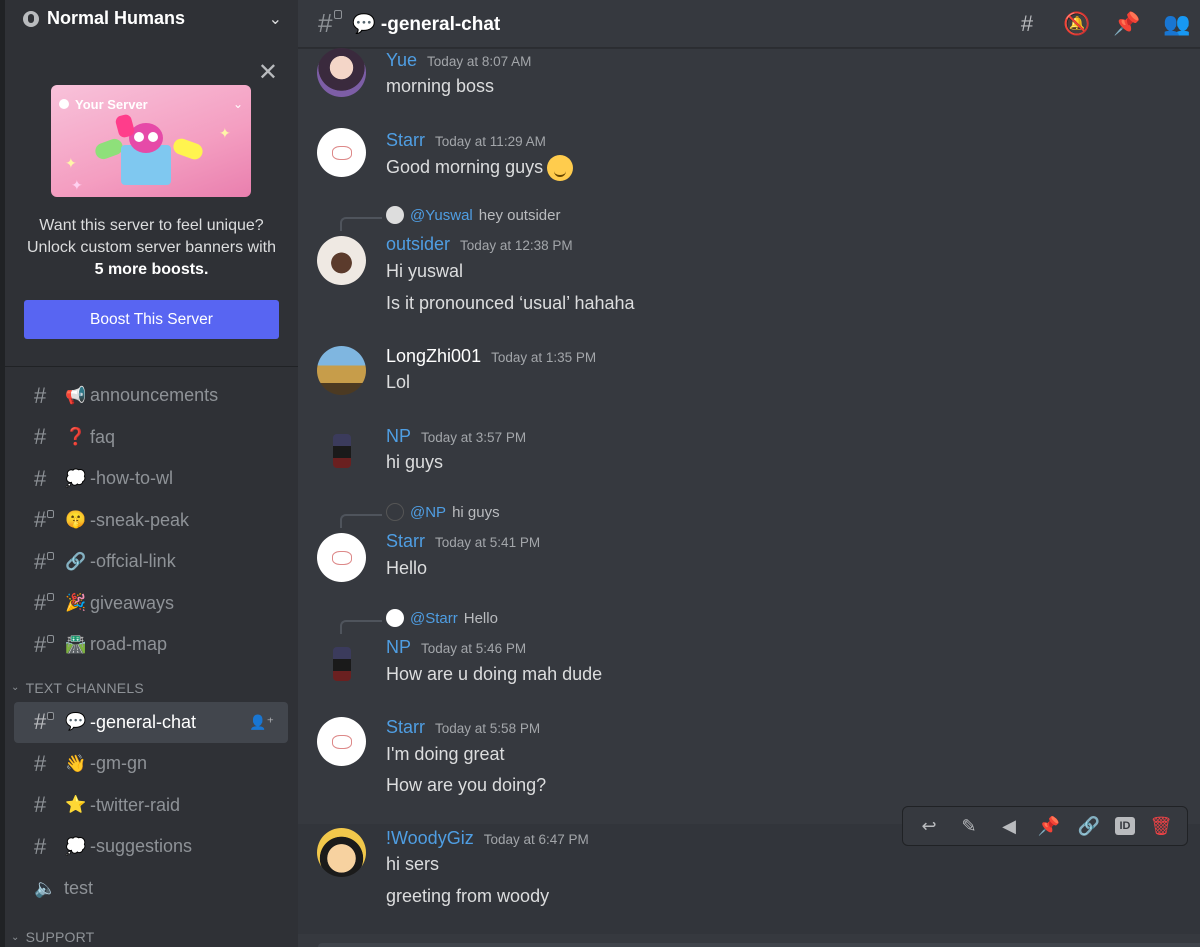 The width and height of the screenshot is (1200, 947). What do you see at coordinates (560, 168) in the screenshot?
I see `smiling-face-emoji-icon` at bounding box center [560, 168].